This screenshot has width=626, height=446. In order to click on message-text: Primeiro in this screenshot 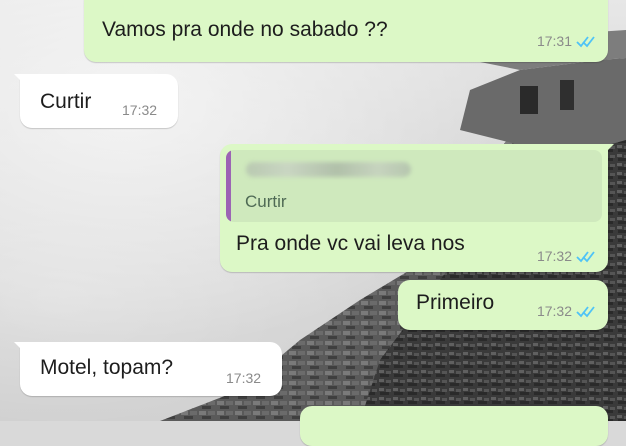, I will do `click(455, 302)`.